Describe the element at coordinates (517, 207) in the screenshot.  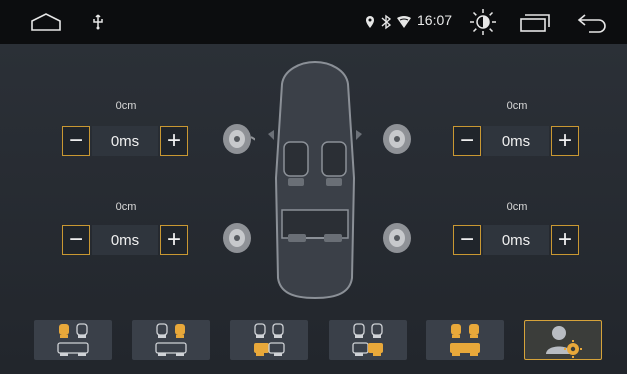
I see `rear-right-distance: 0cm` at that location.